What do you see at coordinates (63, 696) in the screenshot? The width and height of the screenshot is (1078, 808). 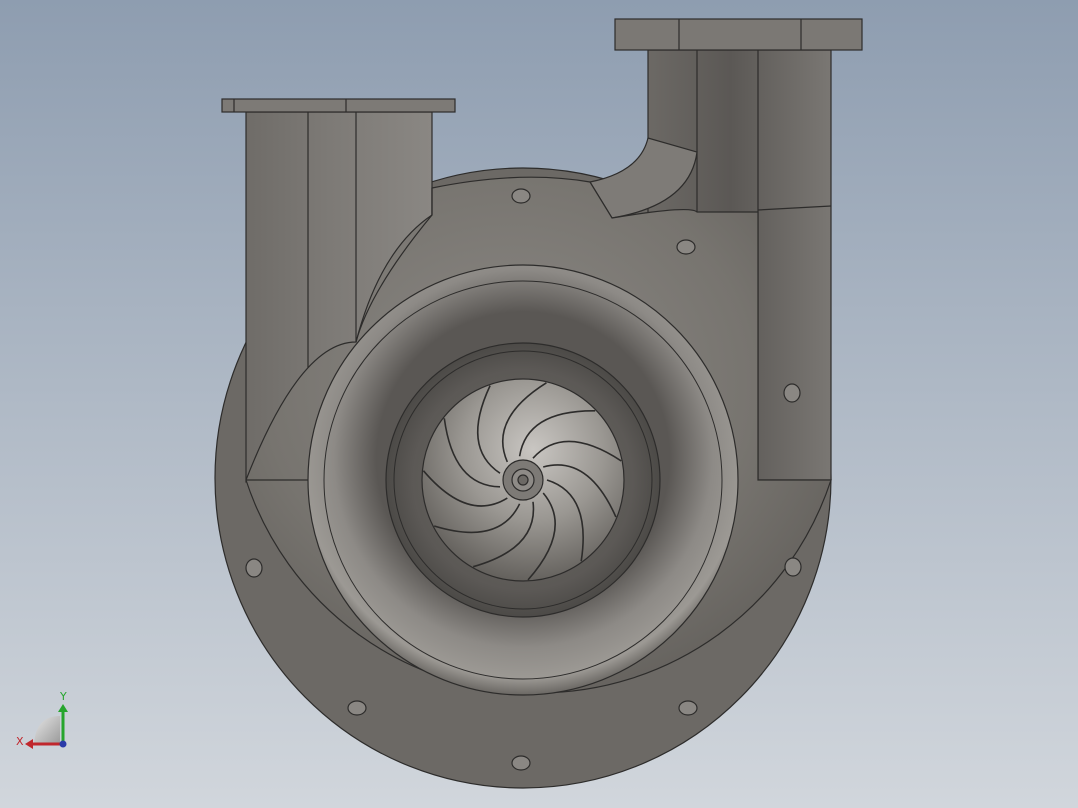 I see `triad-y-label: Y` at bounding box center [63, 696].